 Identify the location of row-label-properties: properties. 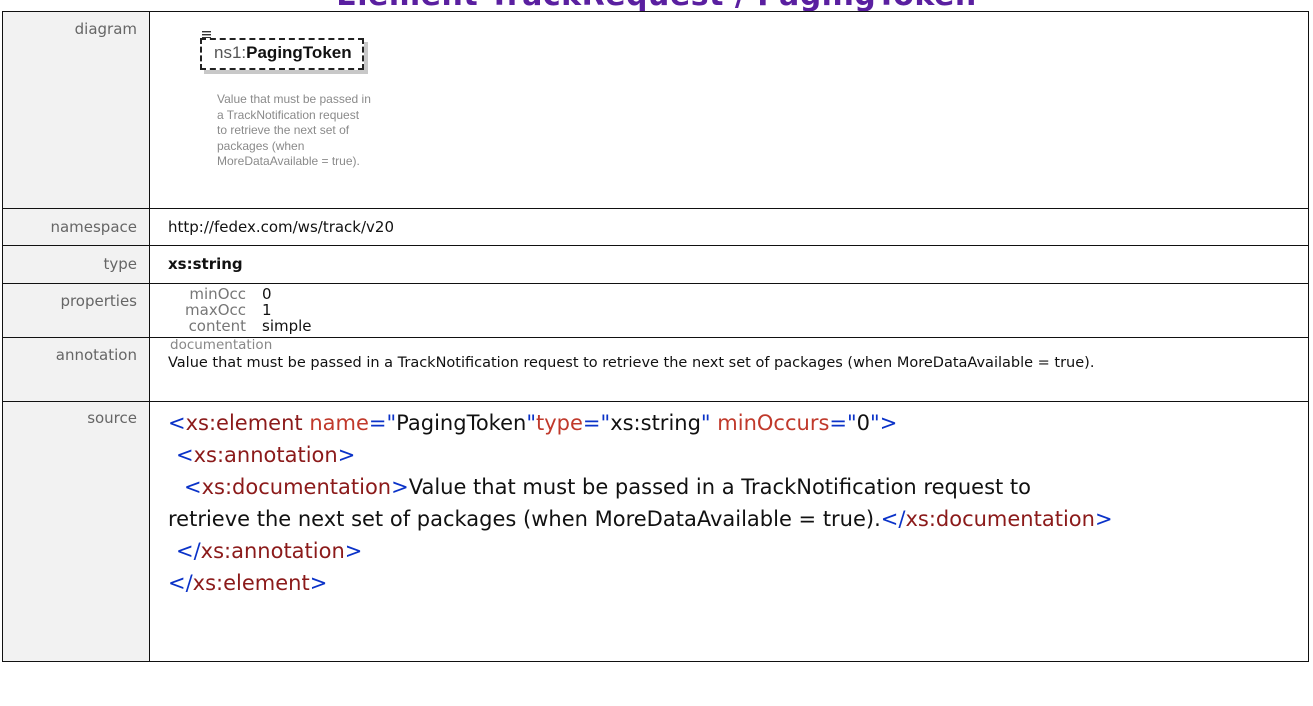
(76, 310).